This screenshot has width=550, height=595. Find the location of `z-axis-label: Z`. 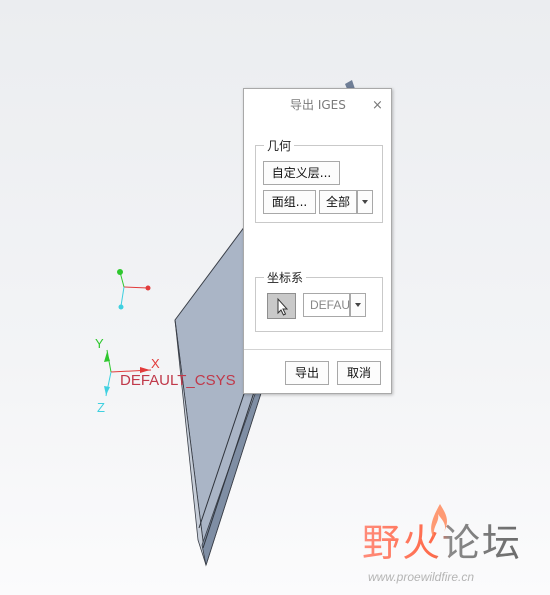

z-axis-label: Z is located at coordinates (101, 407).